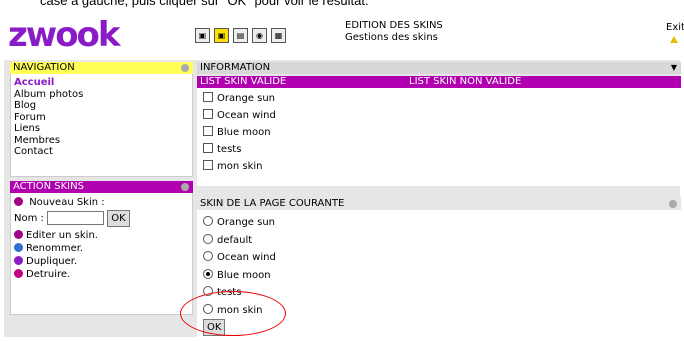  Describe the element at coordinates (440, 132) in the screenshot. I see `list-item: Blue moon` at that location.